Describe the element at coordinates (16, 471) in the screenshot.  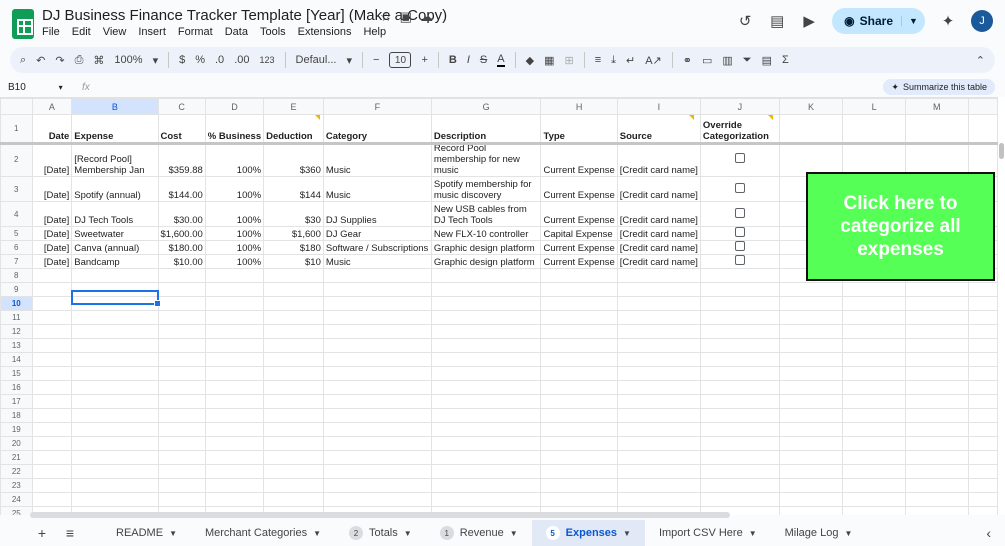
I see `row-header: 22` at that location.